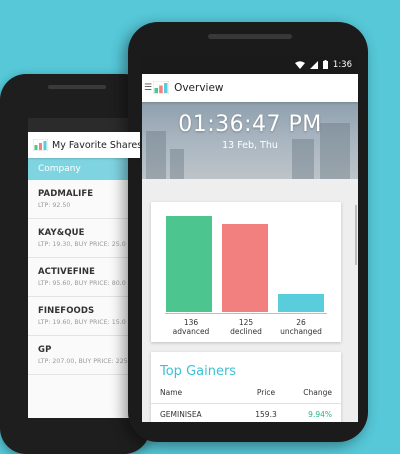 The height and width of the screenshot is (454, 400). I want to click on share-list-item: KAY&QUE LTP: 19.30, BUY PRICE: 25.0, so click(84, 238).